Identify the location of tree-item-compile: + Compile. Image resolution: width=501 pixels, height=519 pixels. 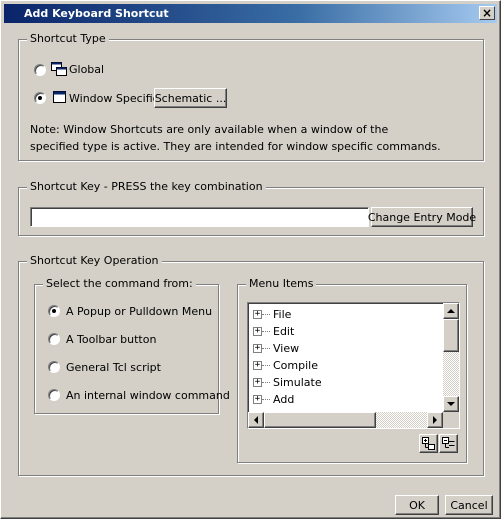
(285, 365).